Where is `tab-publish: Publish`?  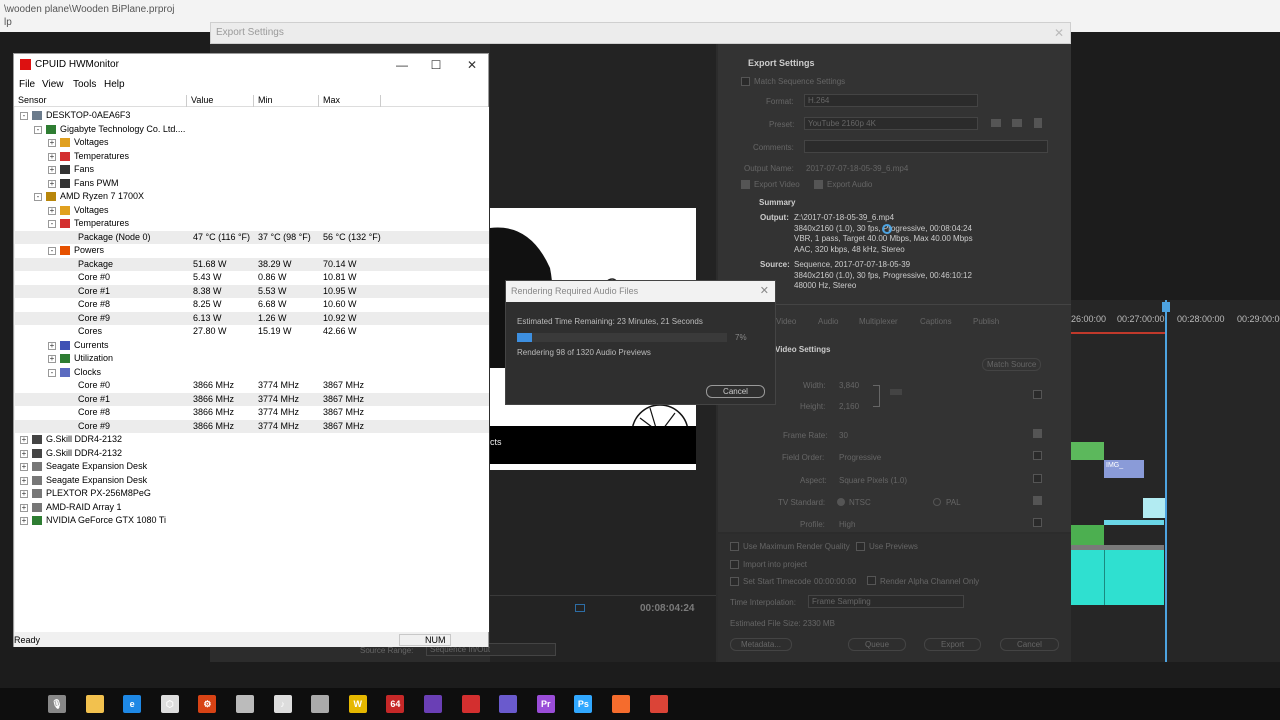 tab-publish: Publish is located at coordinates (986, 321).